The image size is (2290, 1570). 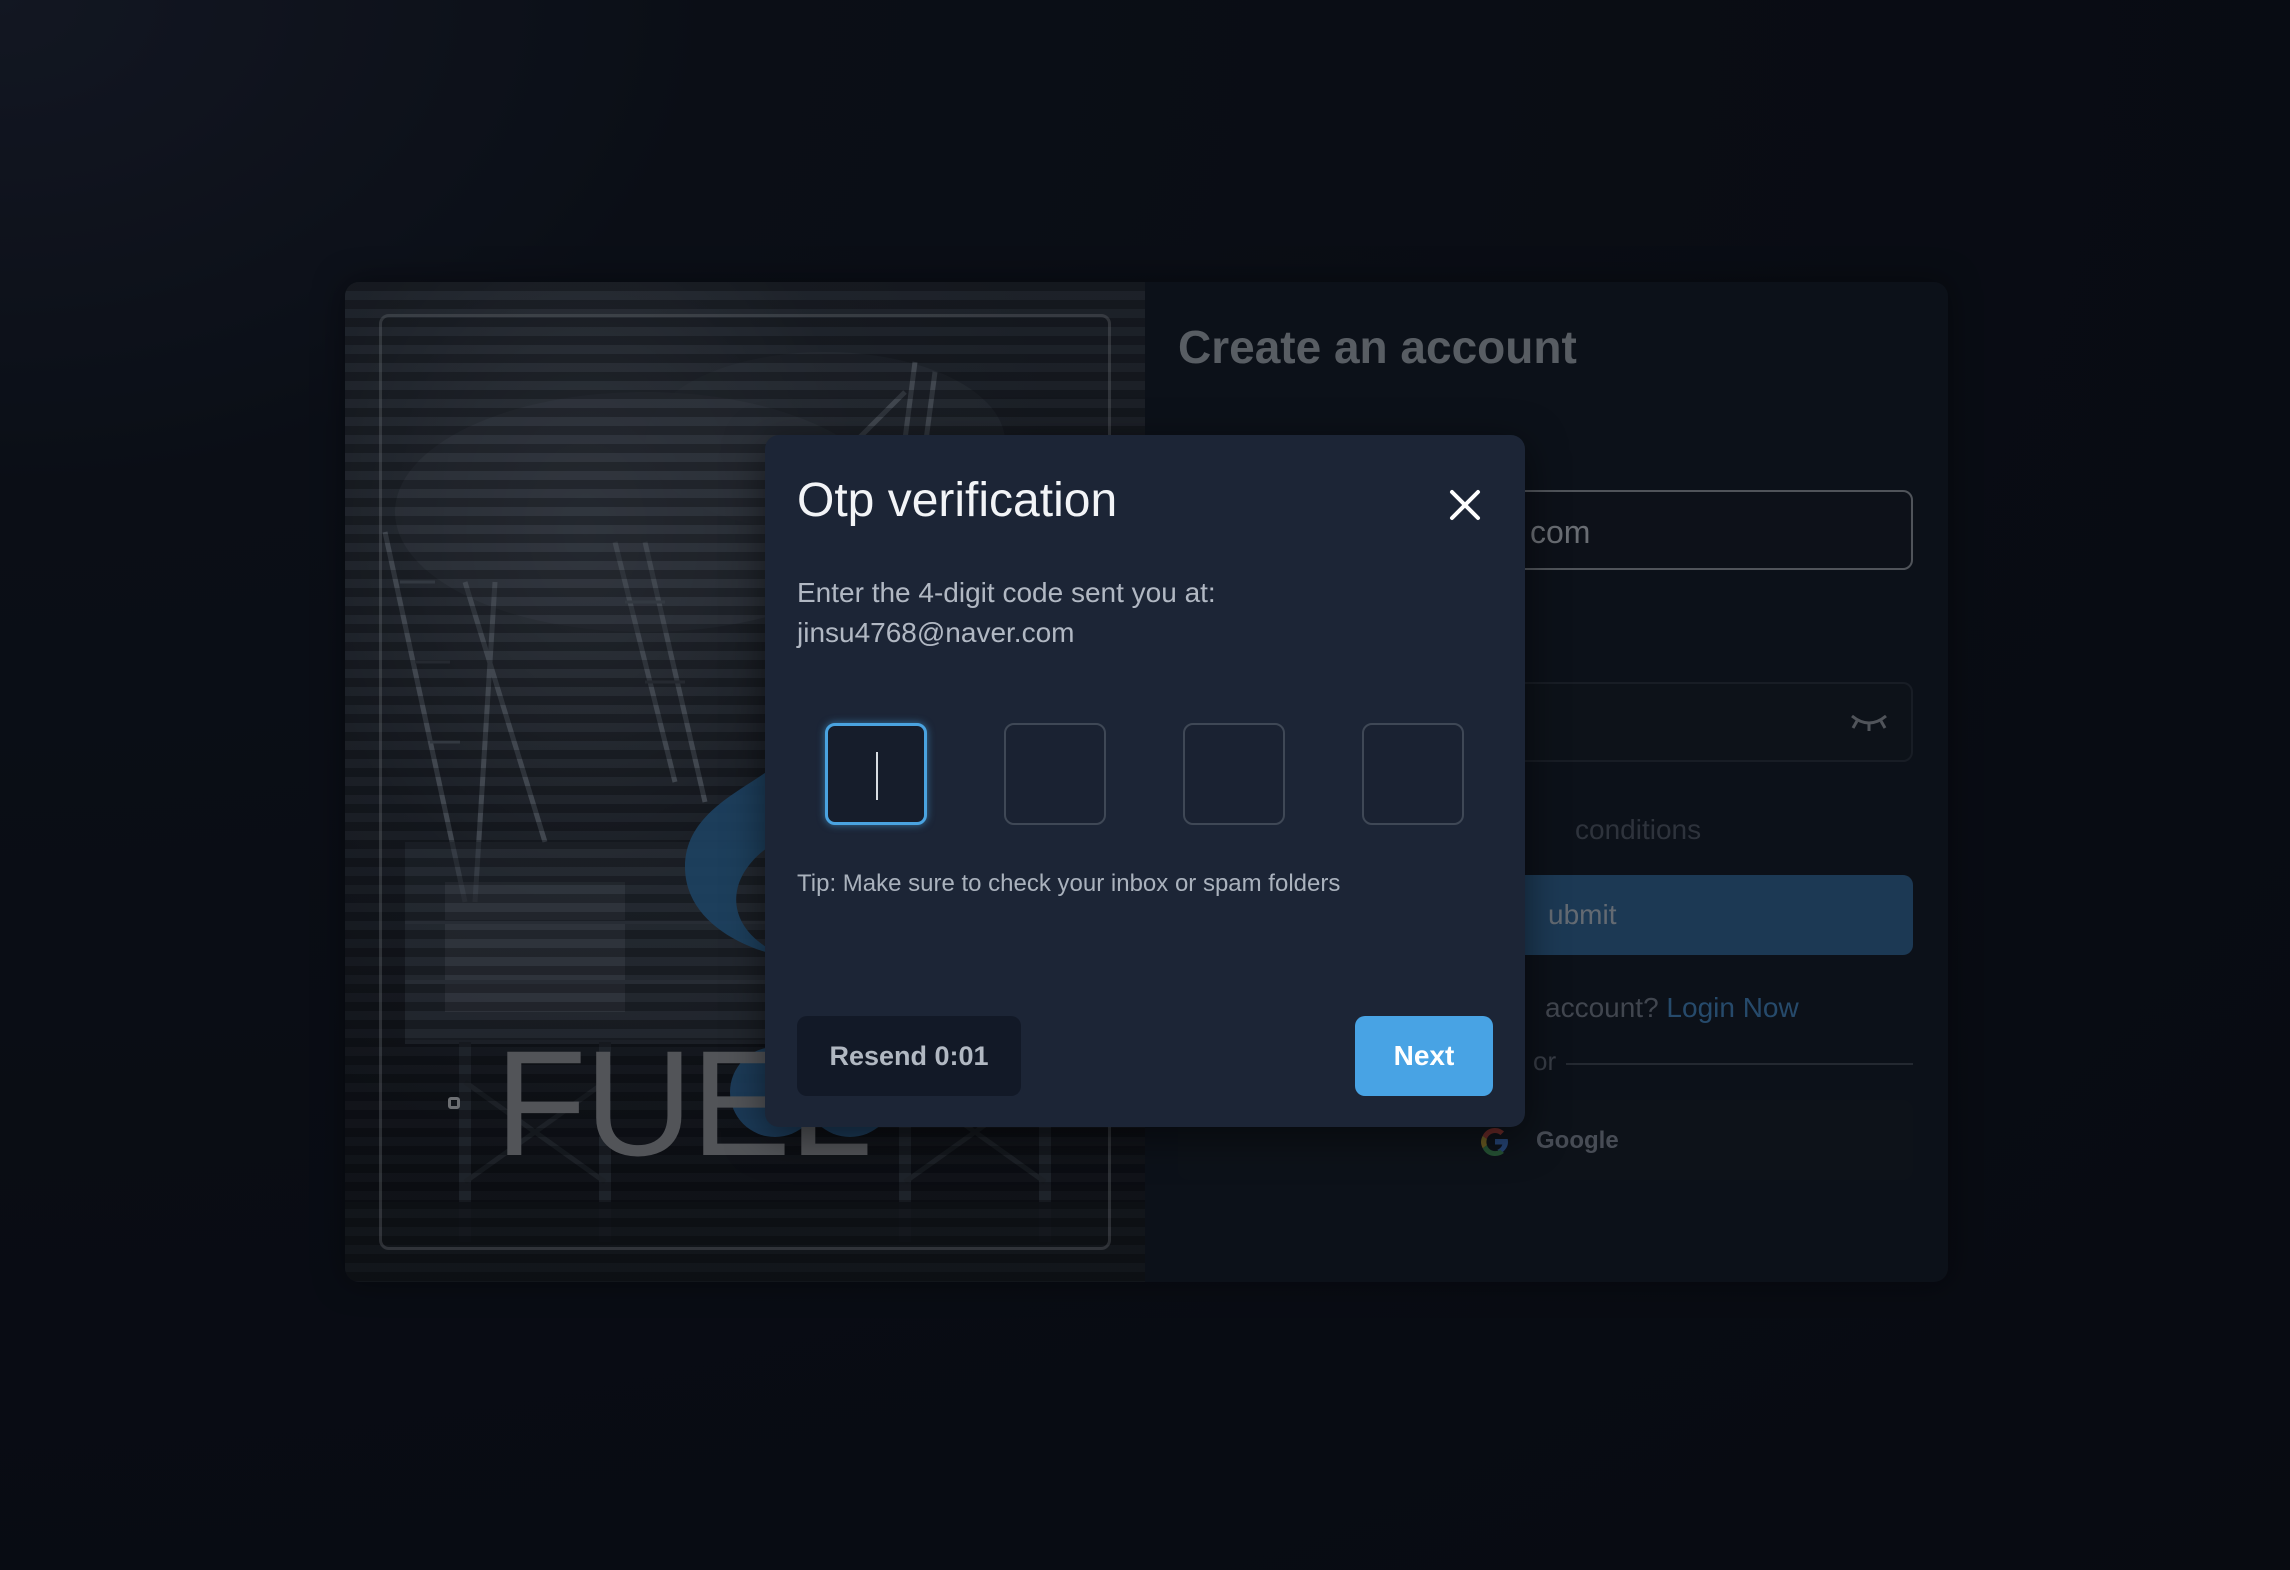 I want to click on otp-digit-3-input, so click(x=1234, y=774).